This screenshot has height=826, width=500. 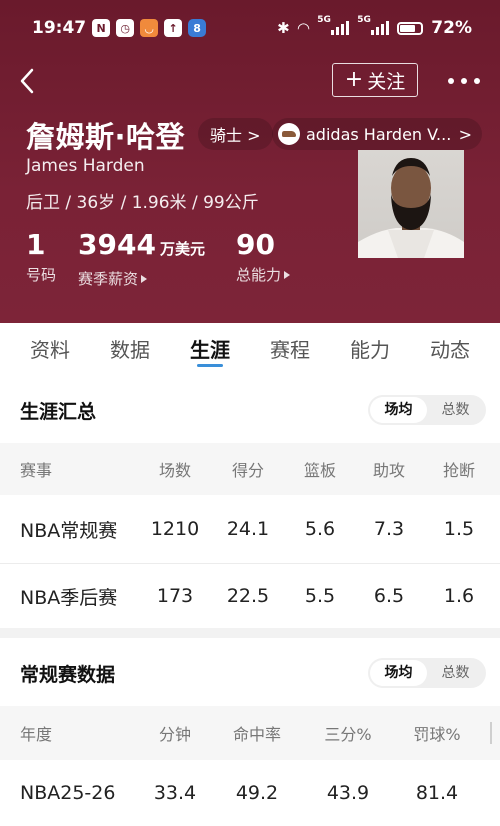 What do you see at coordinates (411, 208) in the screenshot?
I see `player-photo` at bounding box center [411, 208].